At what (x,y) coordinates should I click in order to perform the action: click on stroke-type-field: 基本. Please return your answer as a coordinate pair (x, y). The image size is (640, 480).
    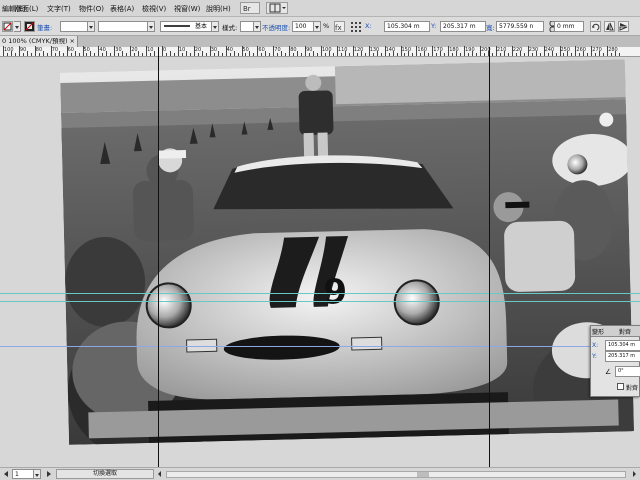
    Looking at the image, I should click on (186, 26).